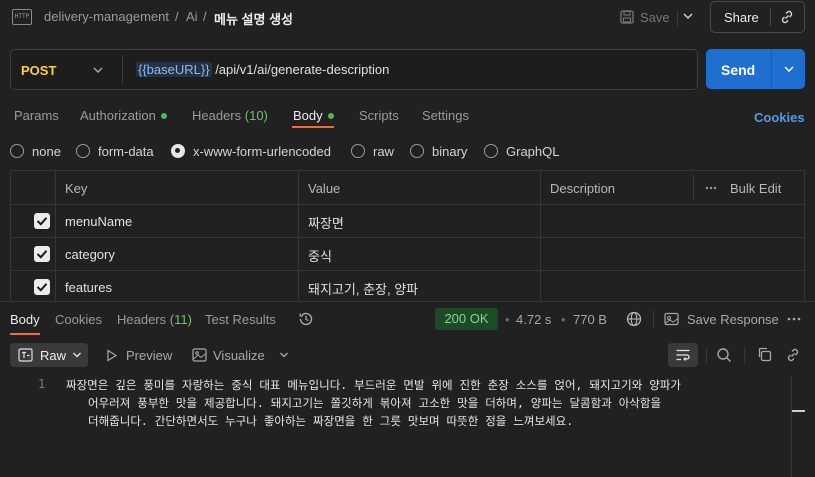 The width and height of the screenshot is (815, 477). What do you see at coordinates (199, 355) in the screenshot?
I see `image-icon` at bounding box center [199, 355].